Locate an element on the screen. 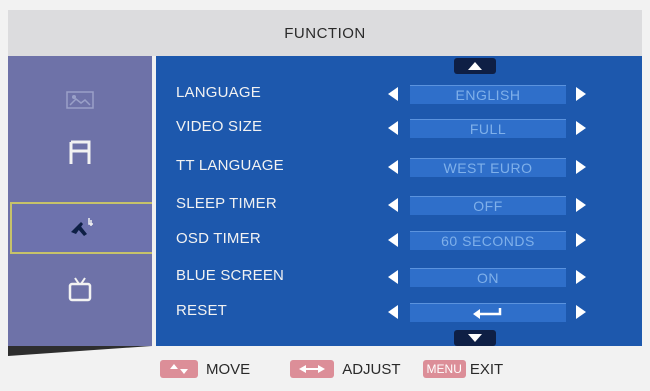 Image resolution: width=650 pixels, height=391 pixels. legend-adjust: ADJUST is located at coordinates (345, 369).